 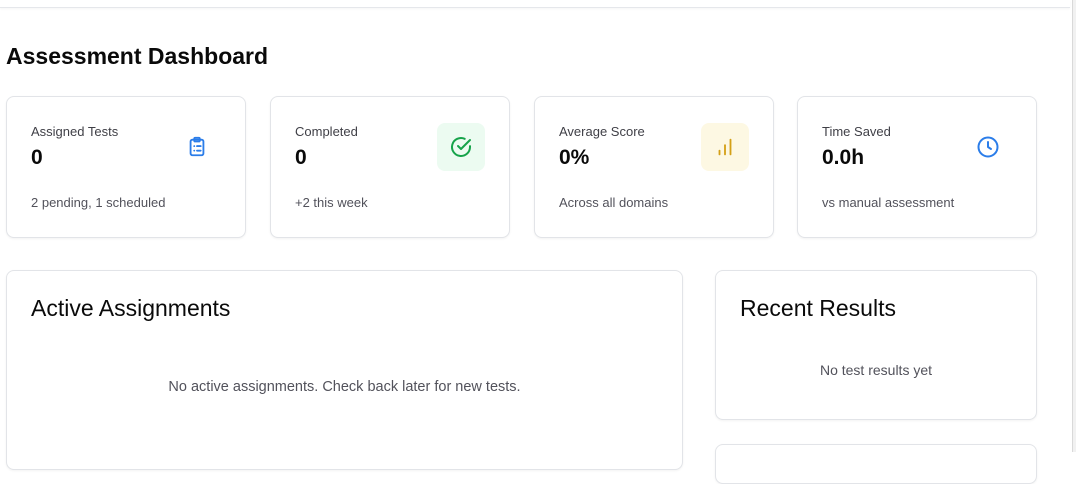 I want to click on stat-card-assigned-tests: Assigned Tests 0 2 pending, 1 scheduled, so click(x=126, y=167).